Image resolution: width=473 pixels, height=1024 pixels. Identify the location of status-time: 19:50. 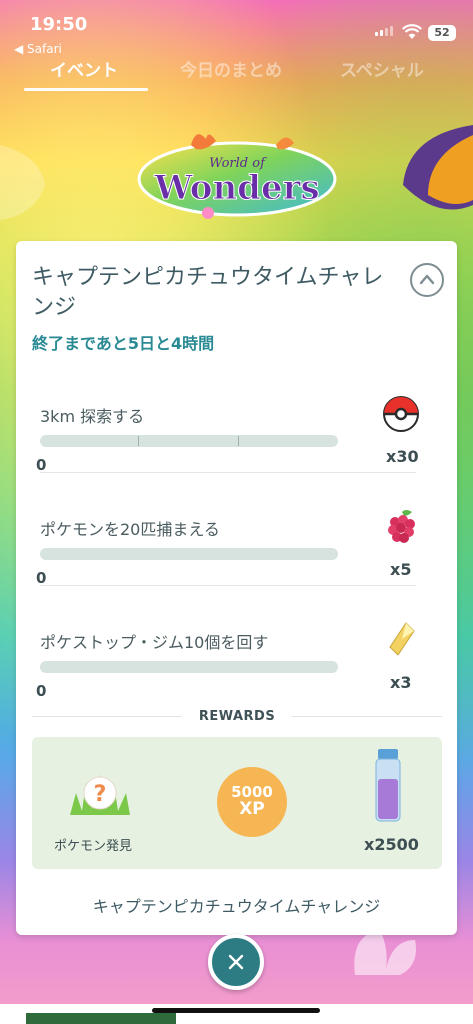
(59, 24).